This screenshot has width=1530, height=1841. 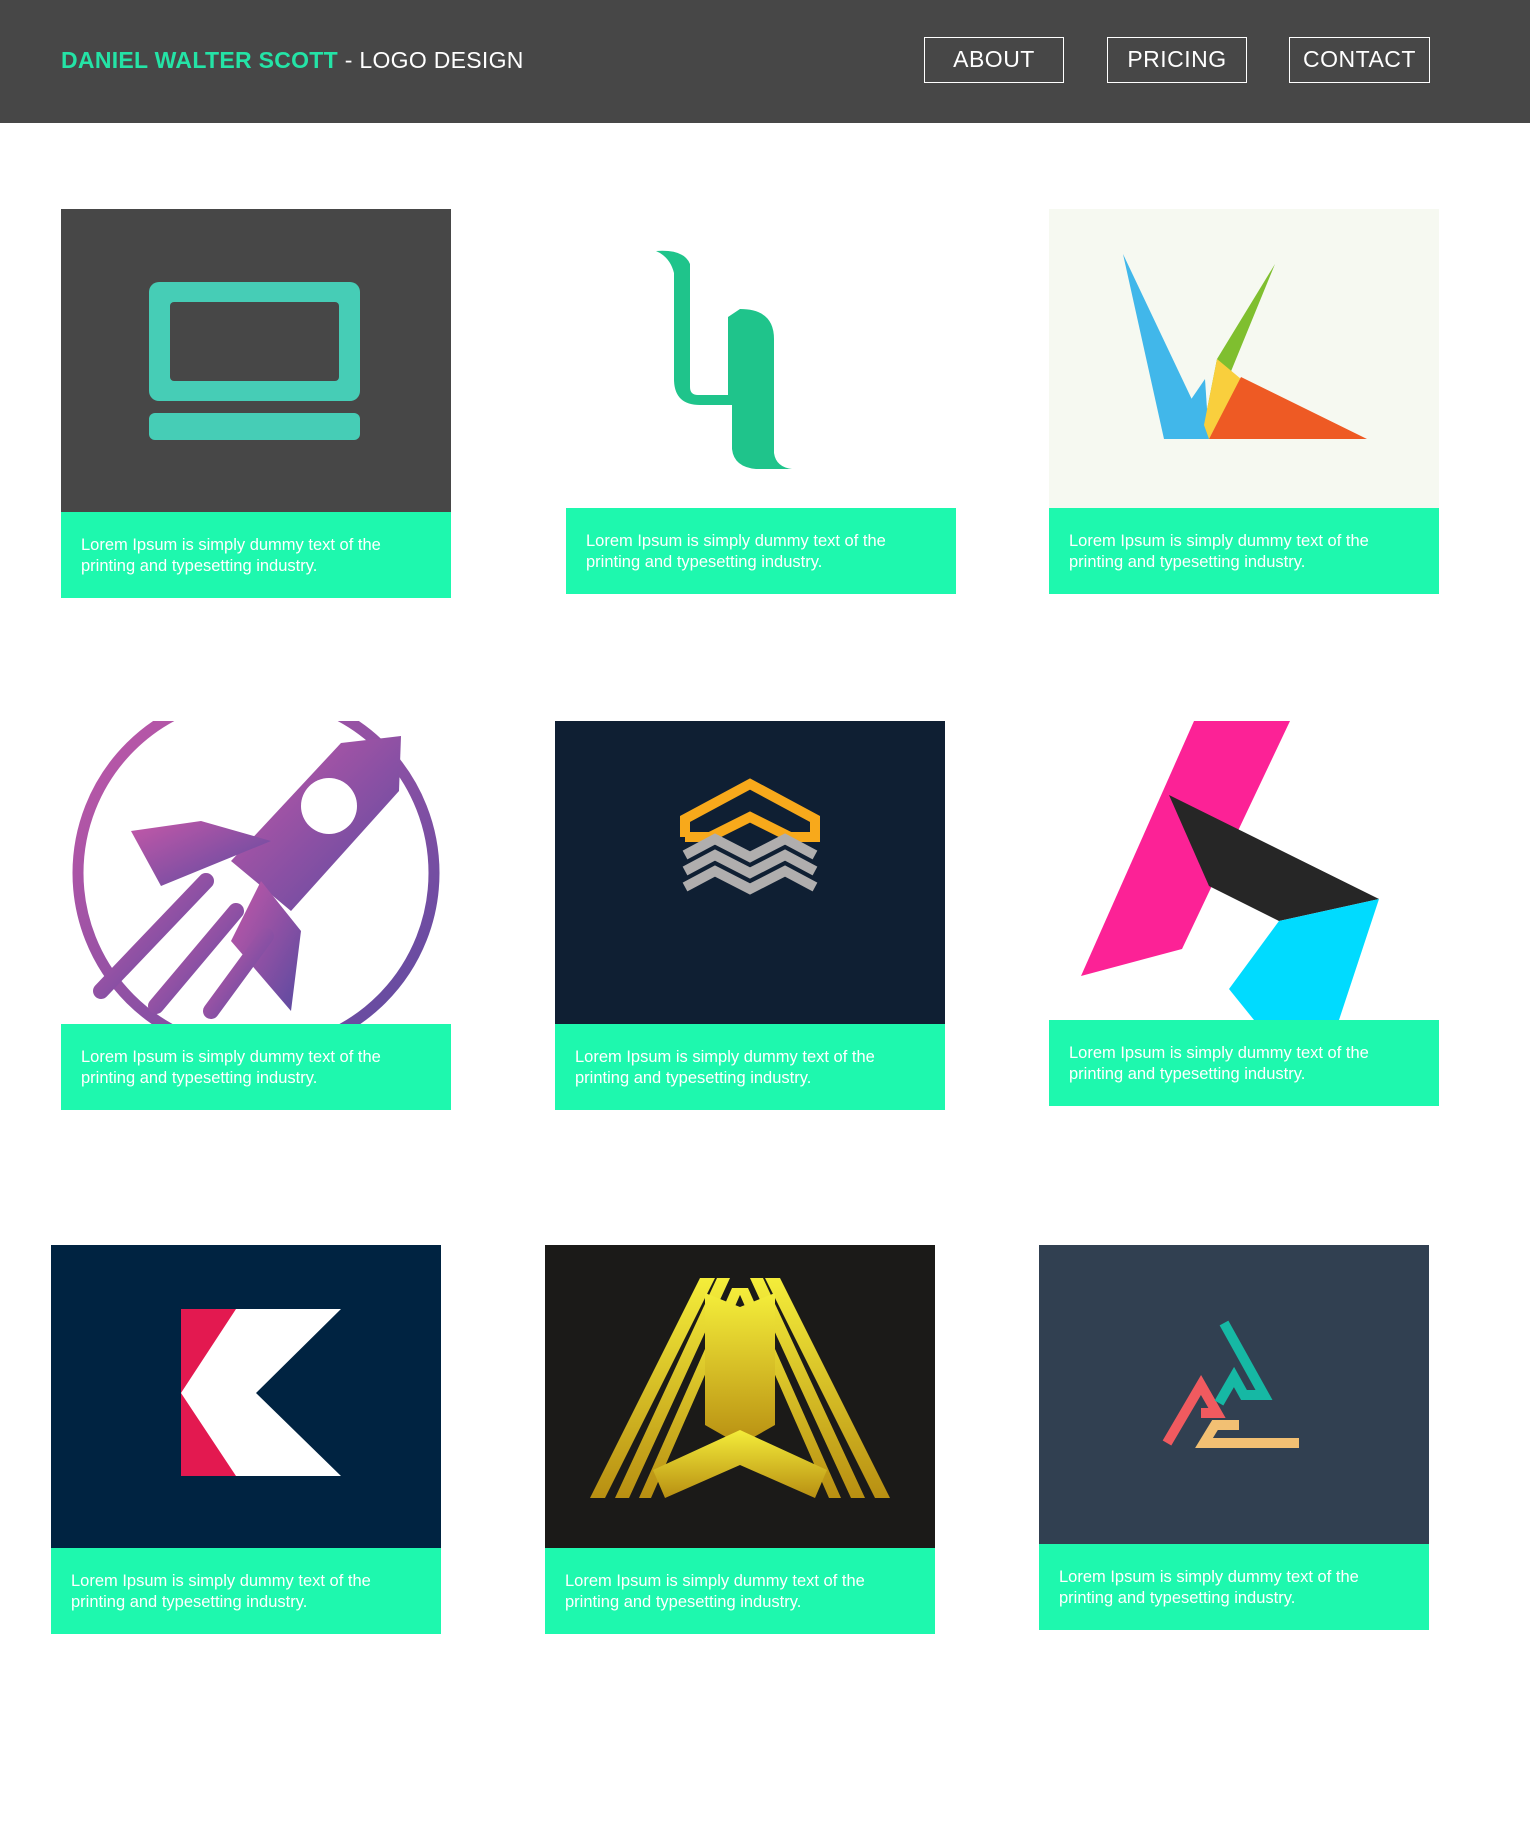 What do you see at coordinates (1177, 60) in the screenshot?
I see `nav-pricing-button: PRICING` at bounding box center [1177, 60].